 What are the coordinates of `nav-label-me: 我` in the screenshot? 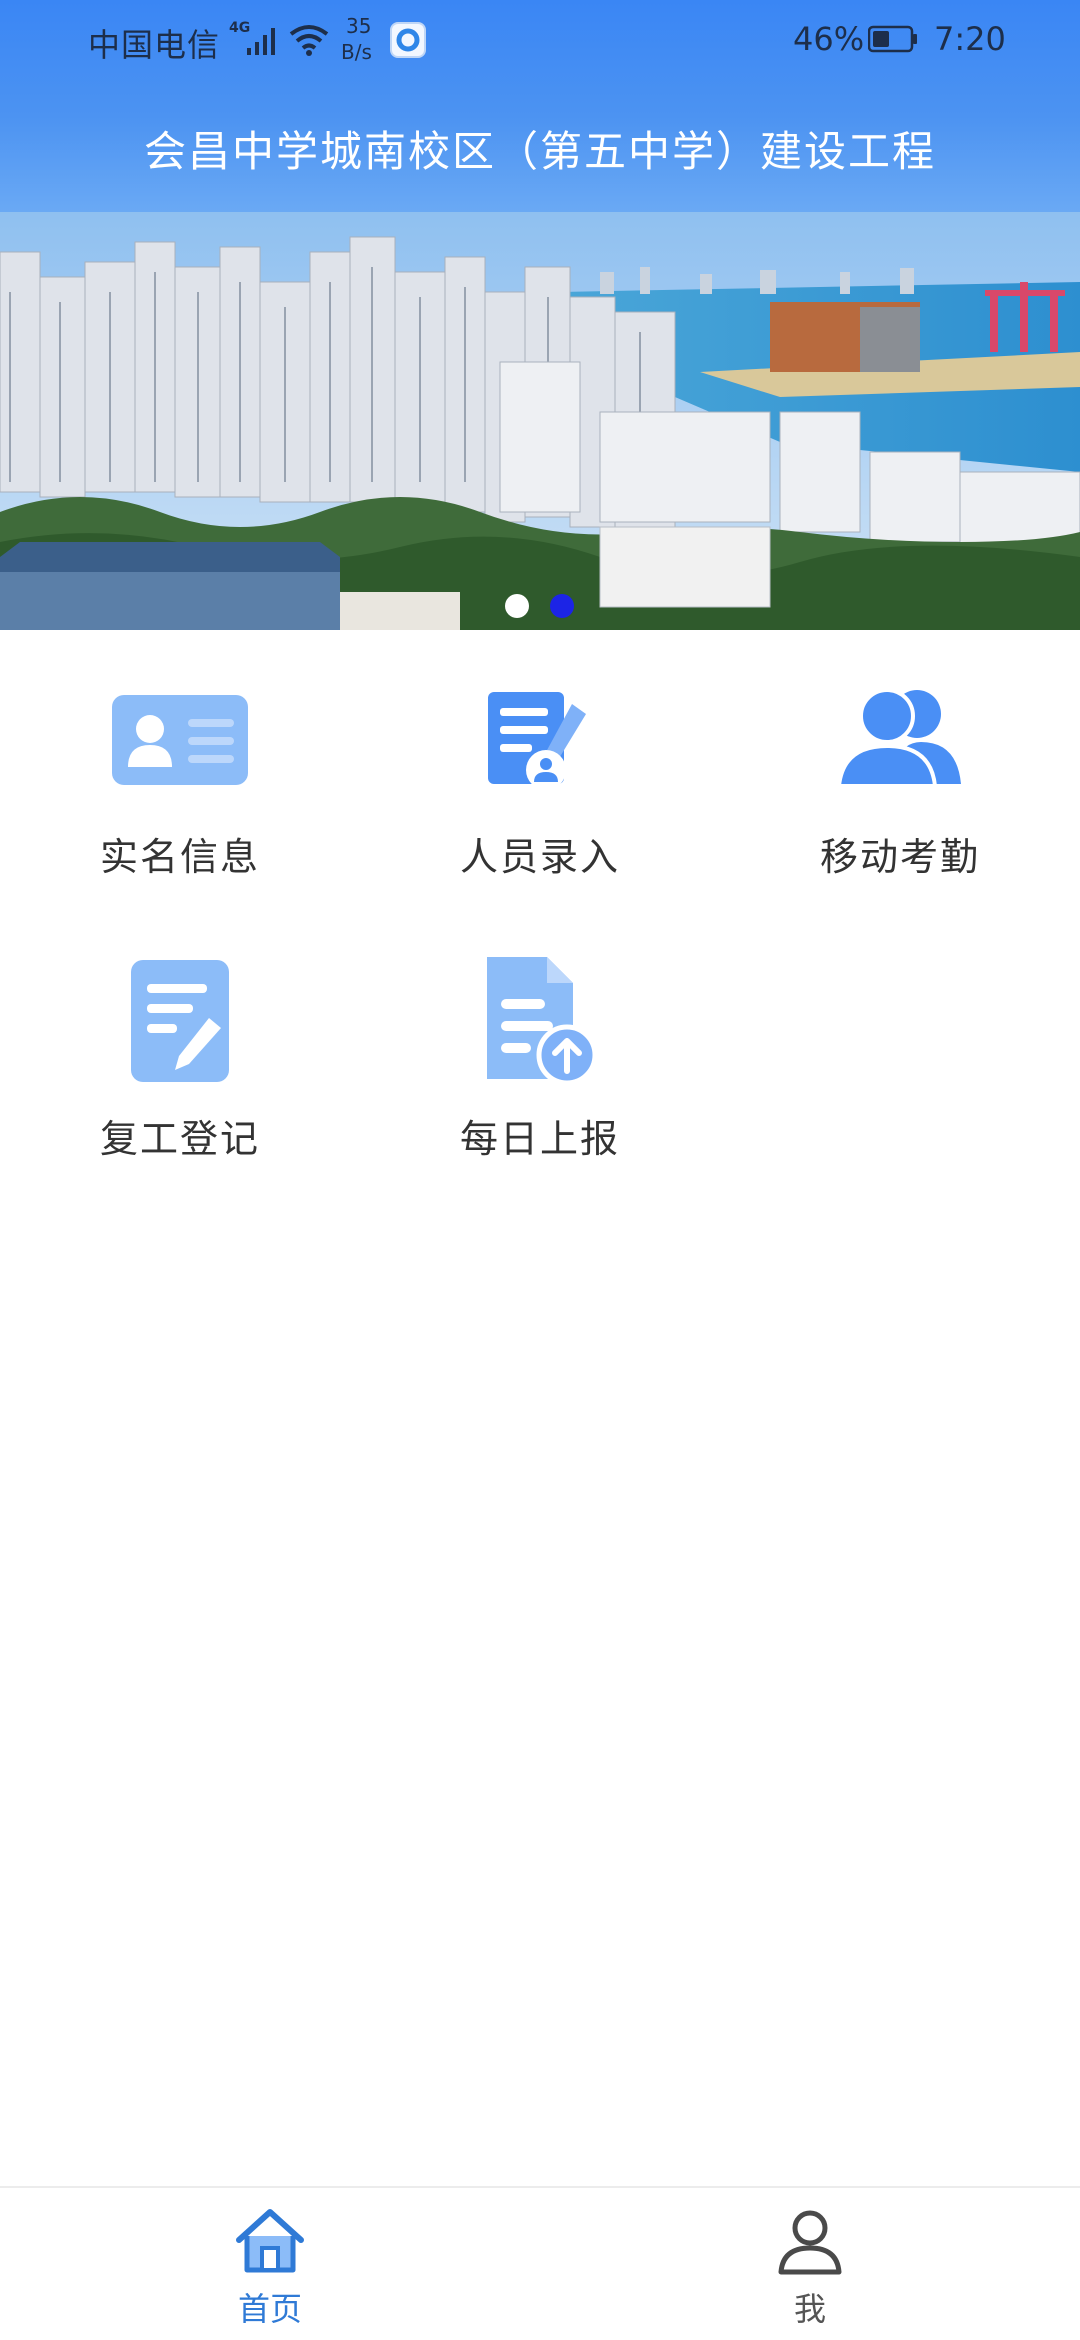 It's located at (809, 2309).